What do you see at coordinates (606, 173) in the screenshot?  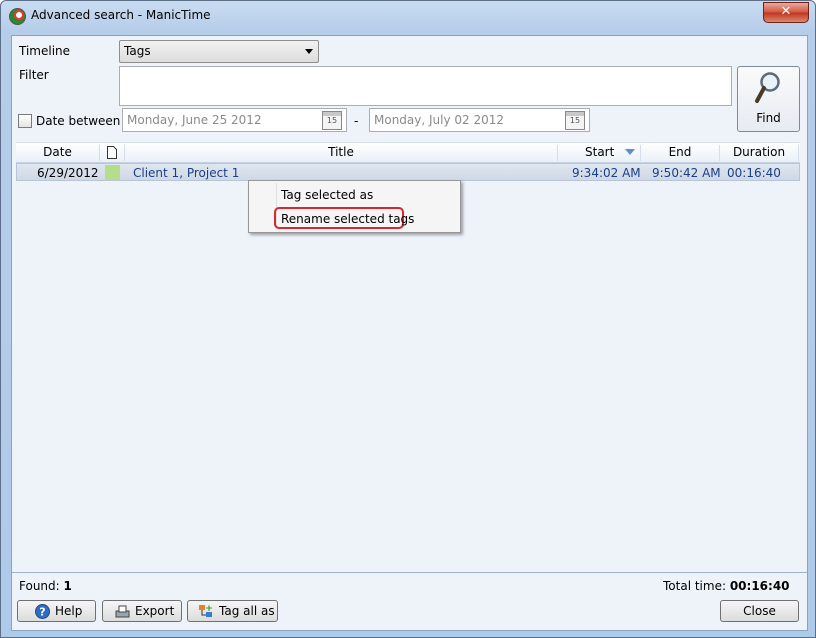 I see `row-start: 9:34:02 AM` at bounding box center [606, 173].